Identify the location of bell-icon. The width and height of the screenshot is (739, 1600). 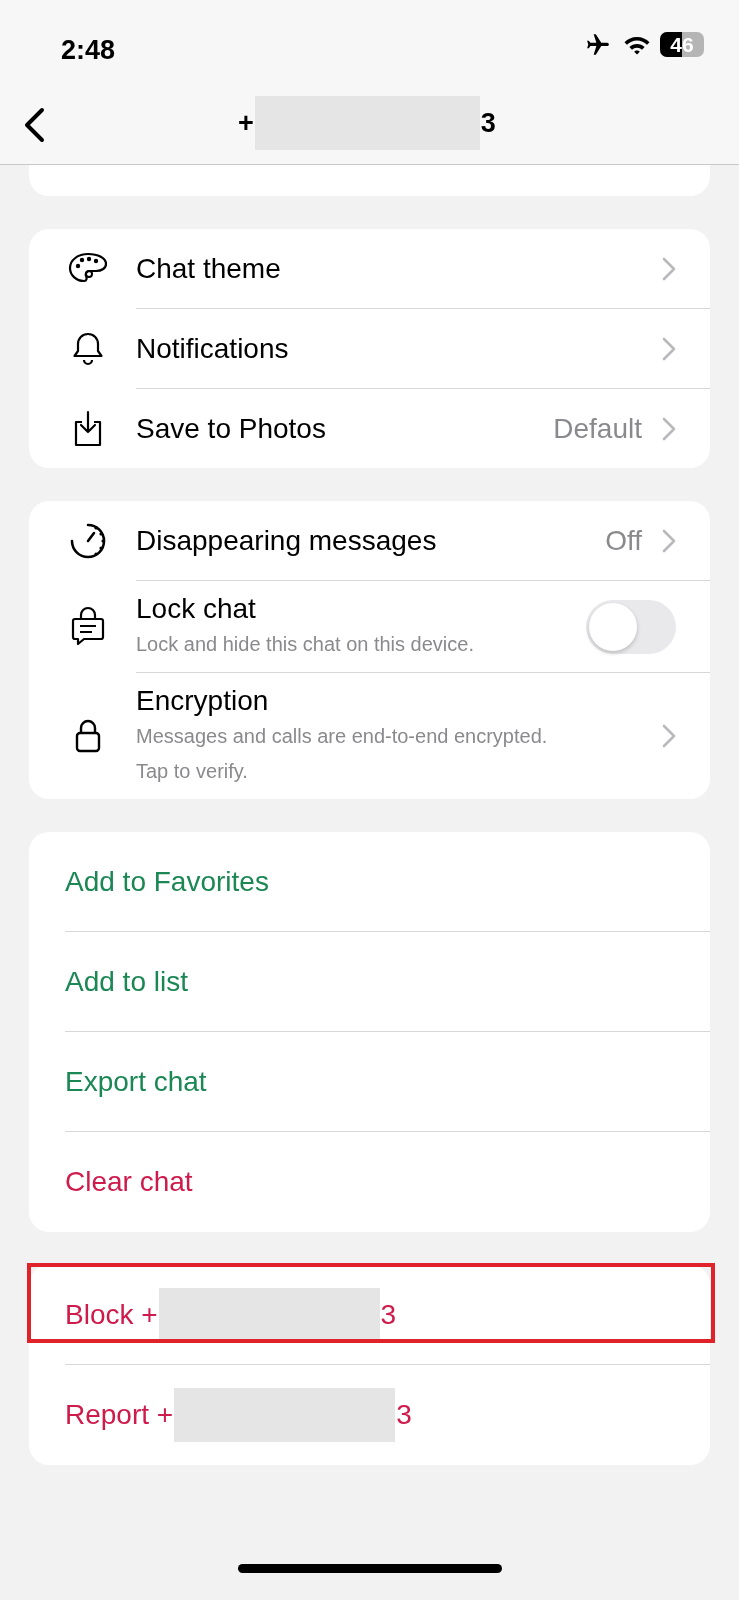
(88, 349).